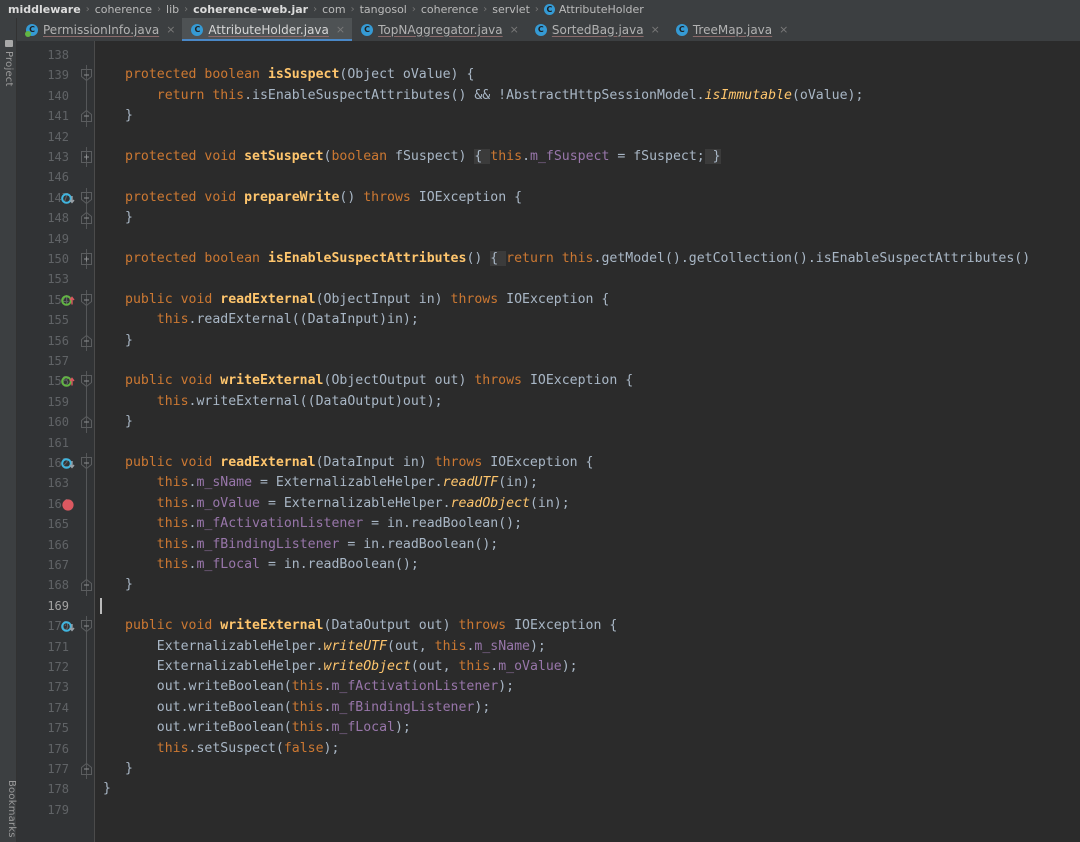  What do you see at coordinates (268, 728) in the screenshot?
I see `code-line: out.writeBoolean(this.m_fLocal);` at bounding box center [268, 728].